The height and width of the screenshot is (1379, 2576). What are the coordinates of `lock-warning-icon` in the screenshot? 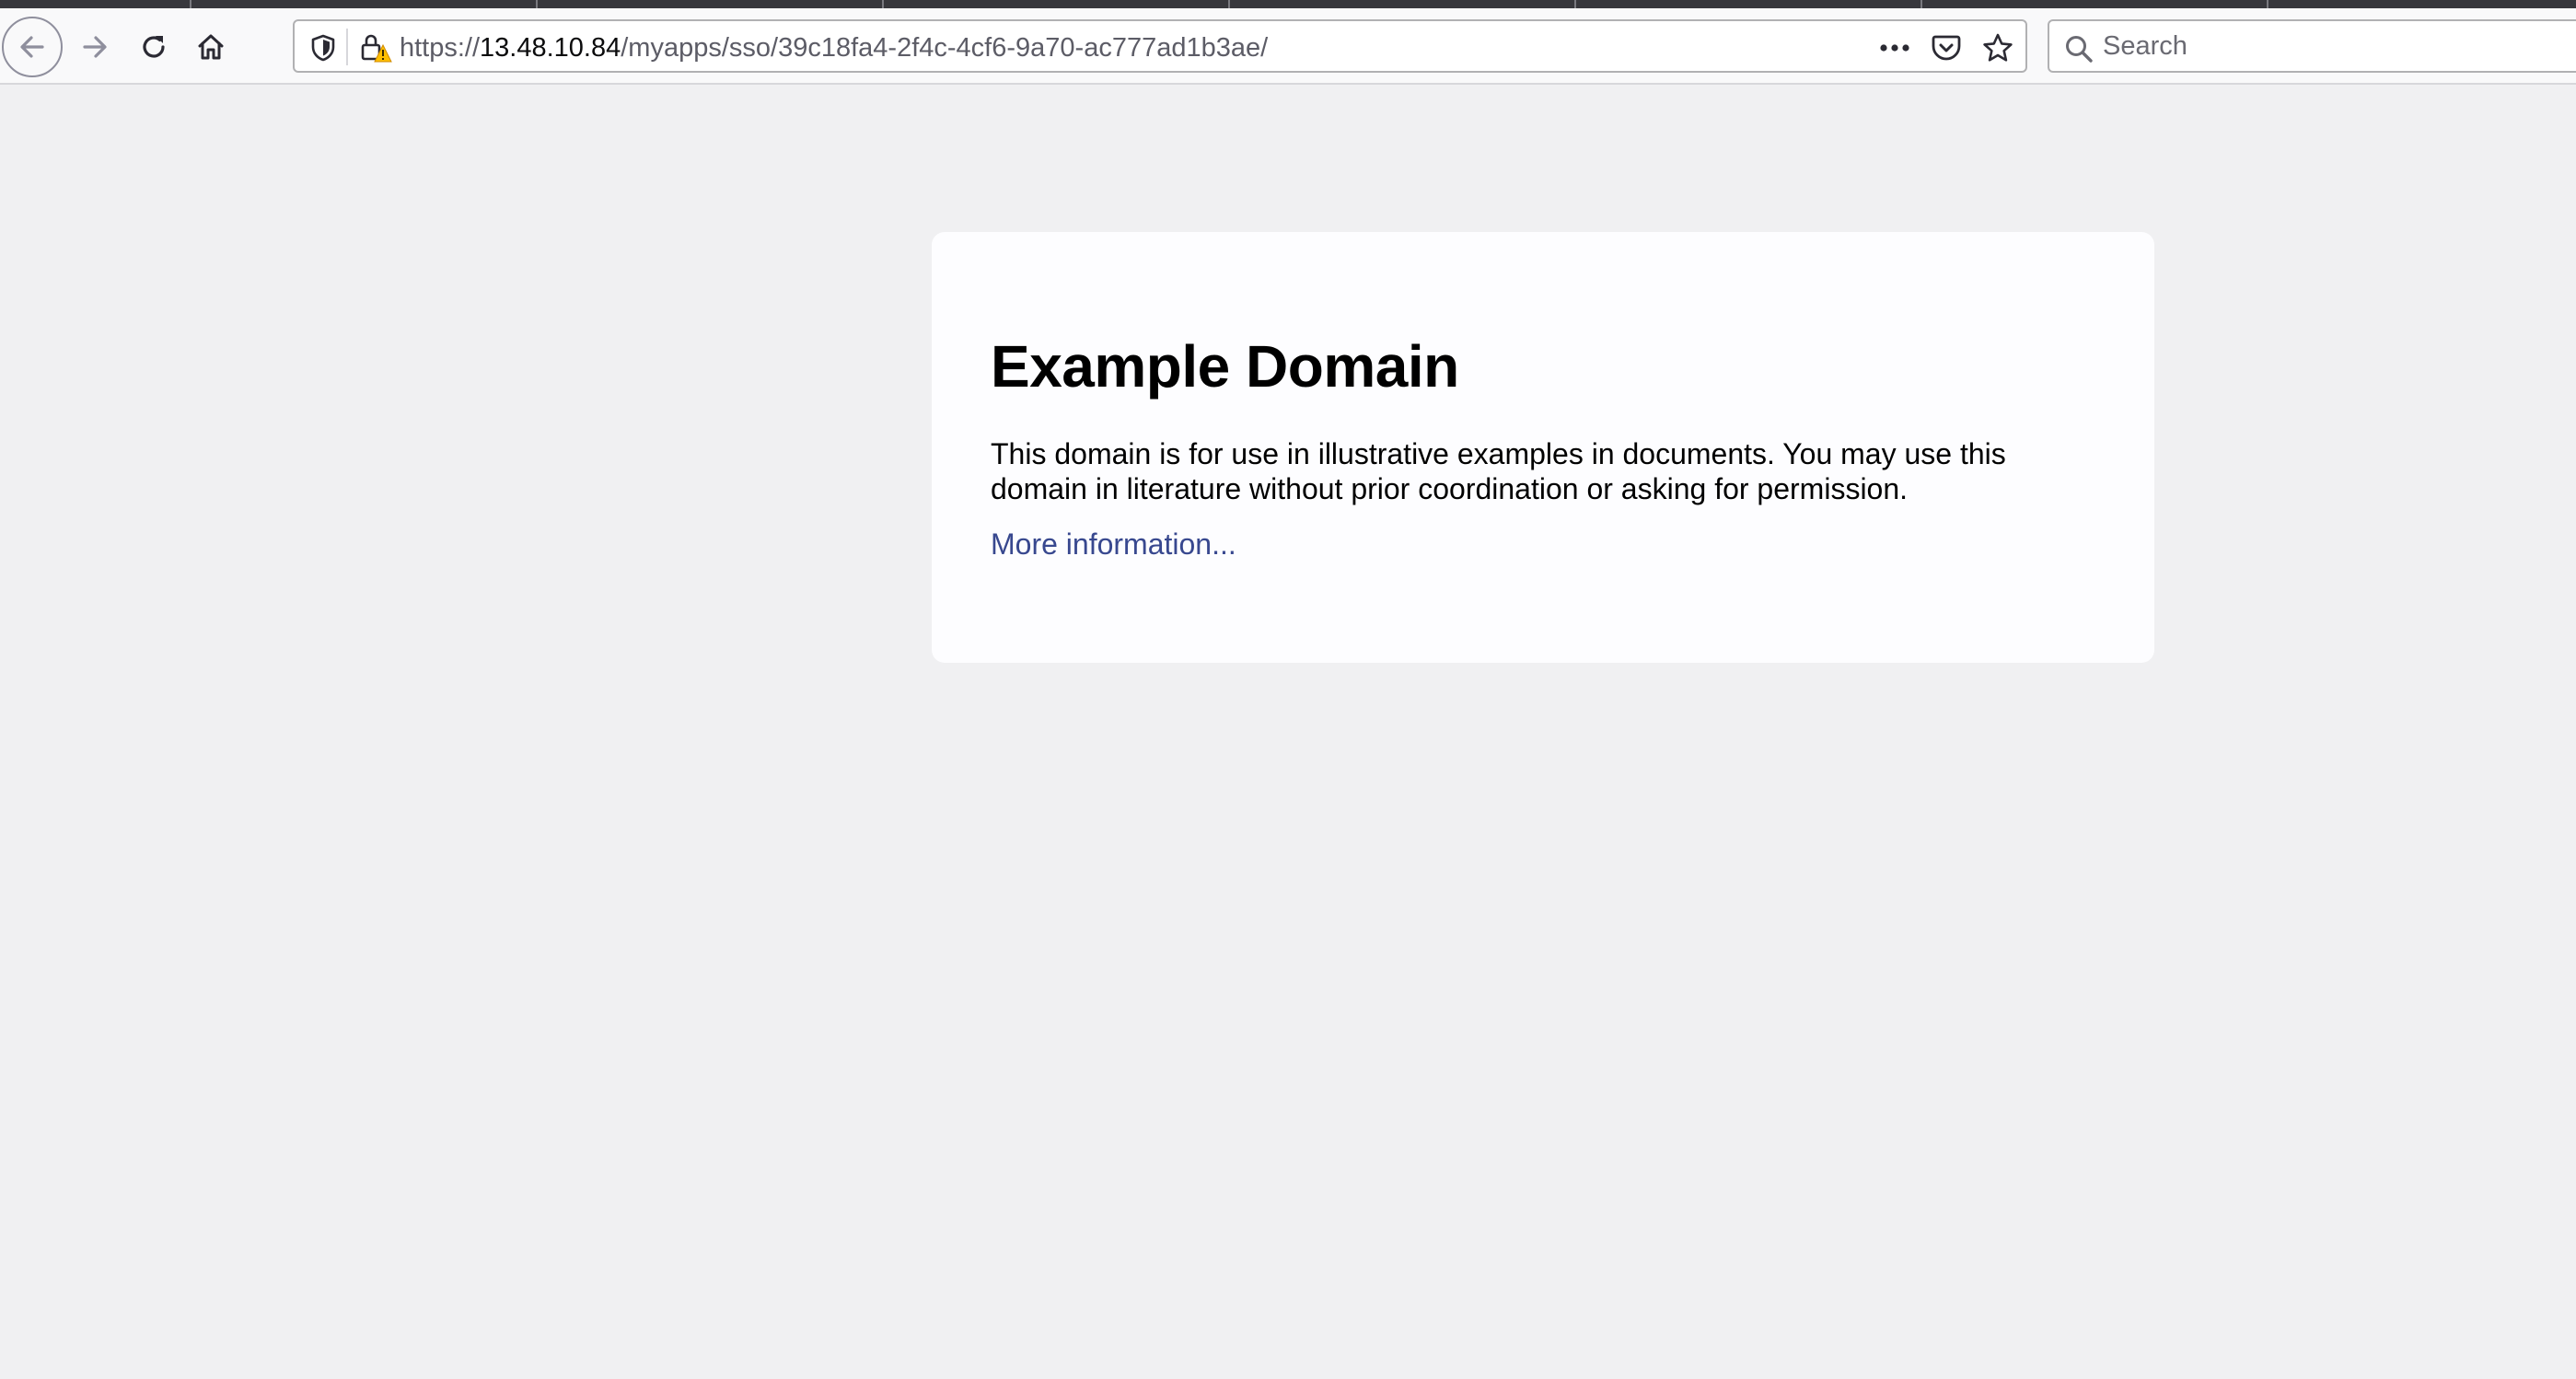 It's located at (376, 48).